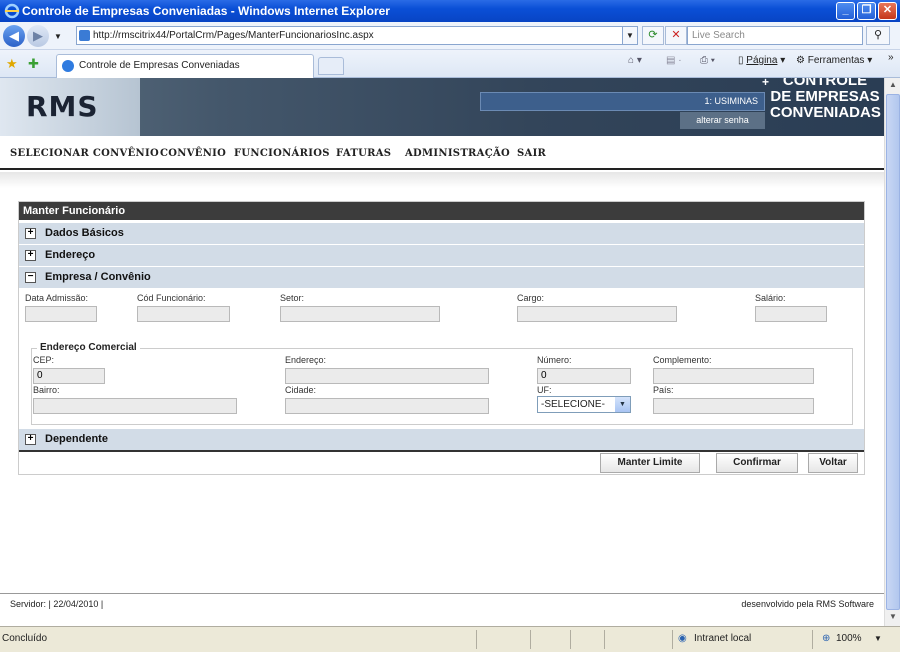 This screenshot has height=652, width=900. What do you see at coordinates (531, 298) in the screenshot?
I see `role-label: Cargo:` at bounding box center [531, 298].